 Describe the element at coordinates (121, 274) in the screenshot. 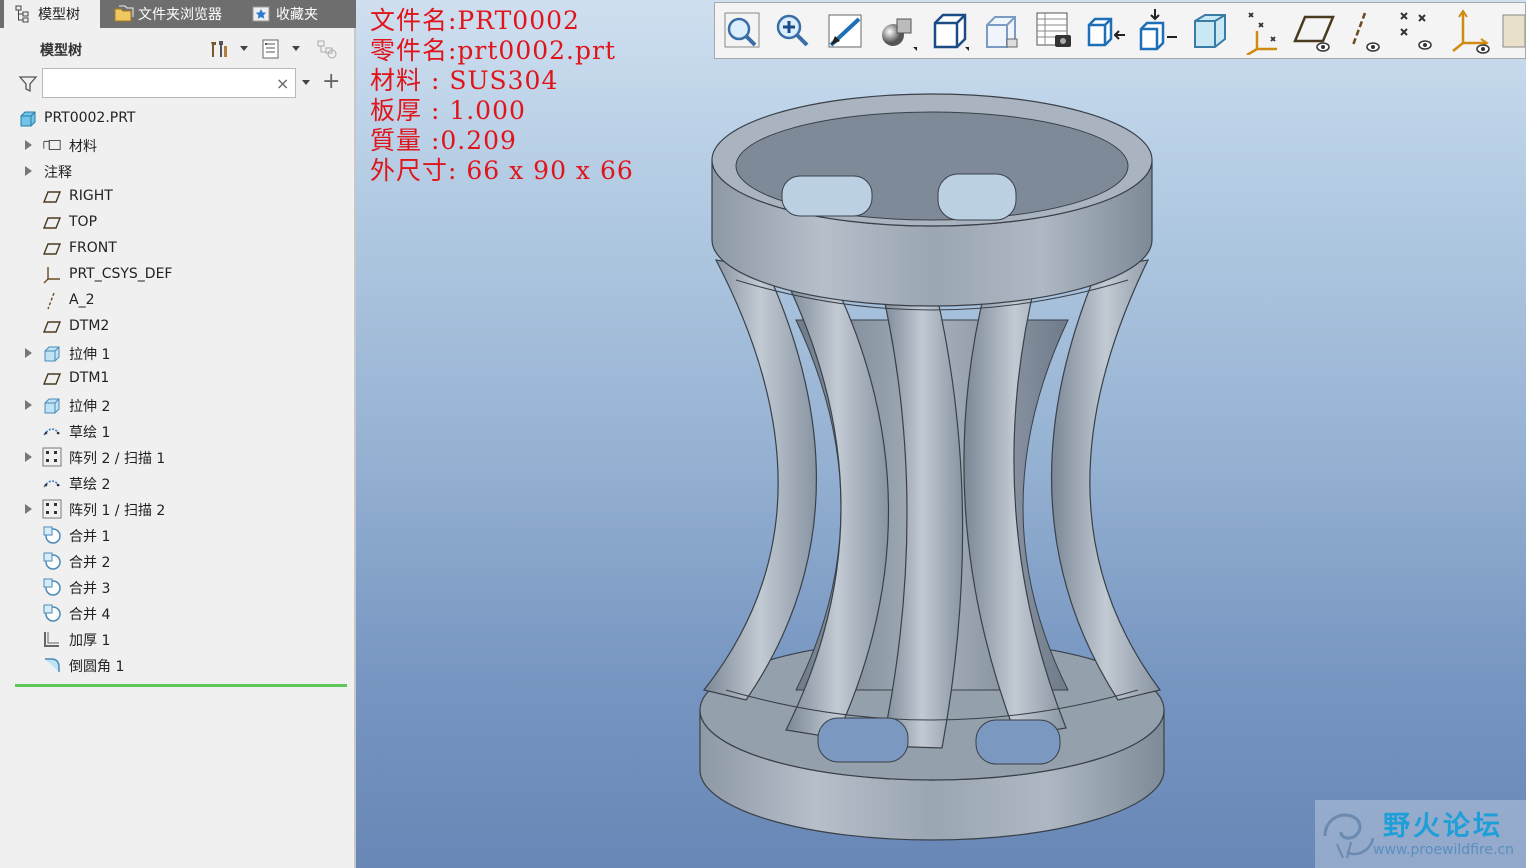

I see `tree-item-label: PRT_CSYS_DEF` at that location.